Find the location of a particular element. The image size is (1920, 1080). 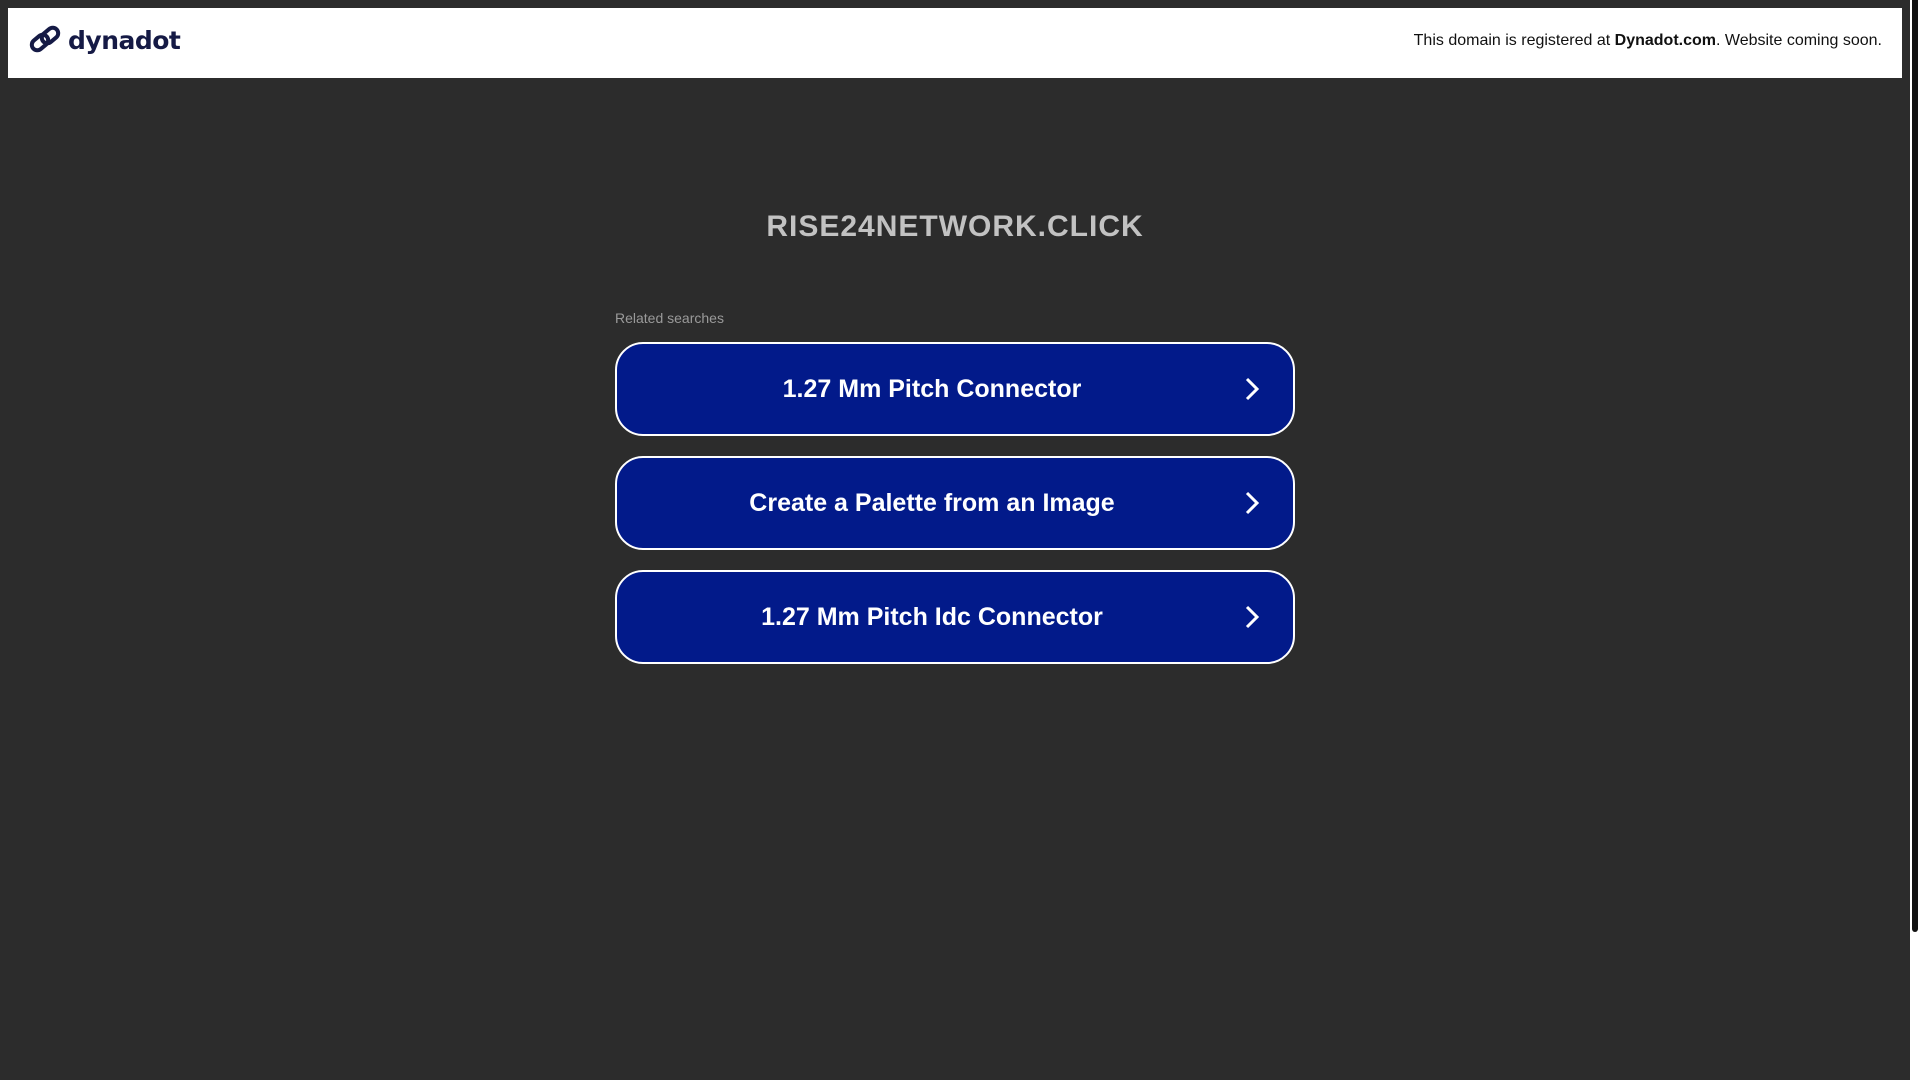

scrollbar-thumb is located at coordinates (1915, 466).